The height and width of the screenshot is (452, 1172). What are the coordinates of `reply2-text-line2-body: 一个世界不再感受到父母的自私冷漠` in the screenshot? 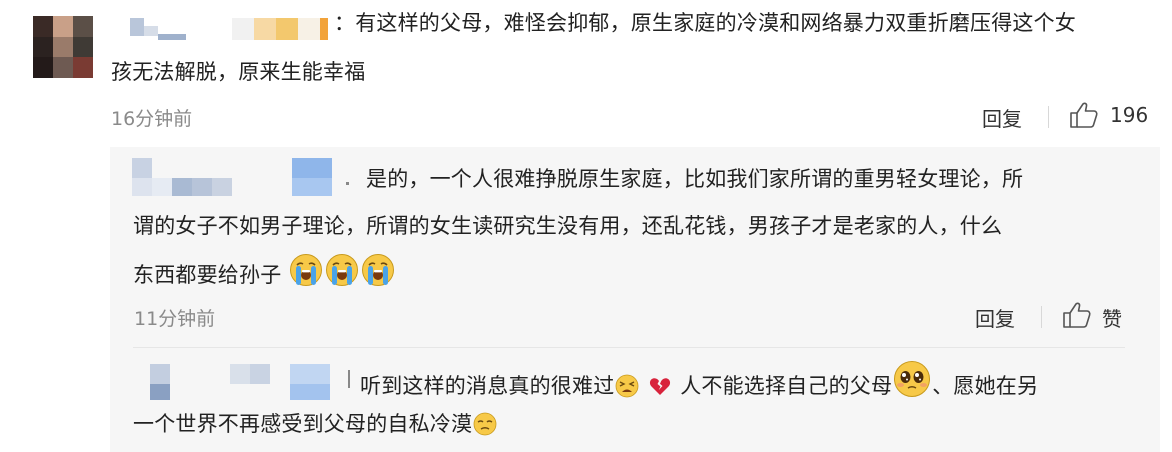 It's located at (303, 424).